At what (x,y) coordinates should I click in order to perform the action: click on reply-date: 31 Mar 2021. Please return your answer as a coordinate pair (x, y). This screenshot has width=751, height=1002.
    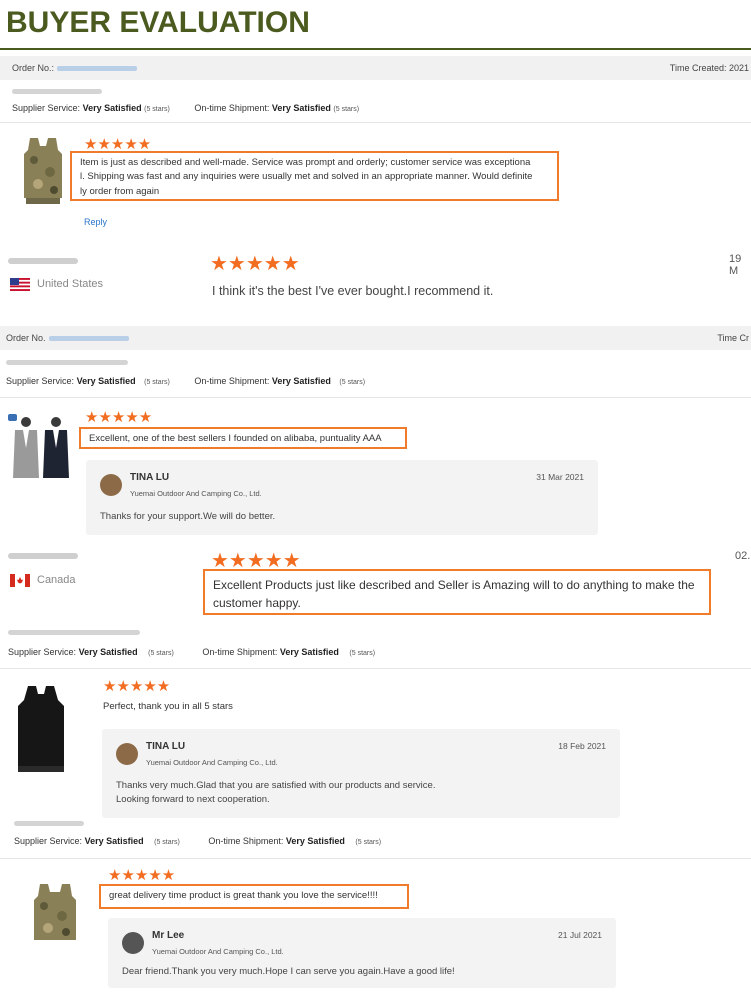
    Looking at the image, I should click on (560, 477).